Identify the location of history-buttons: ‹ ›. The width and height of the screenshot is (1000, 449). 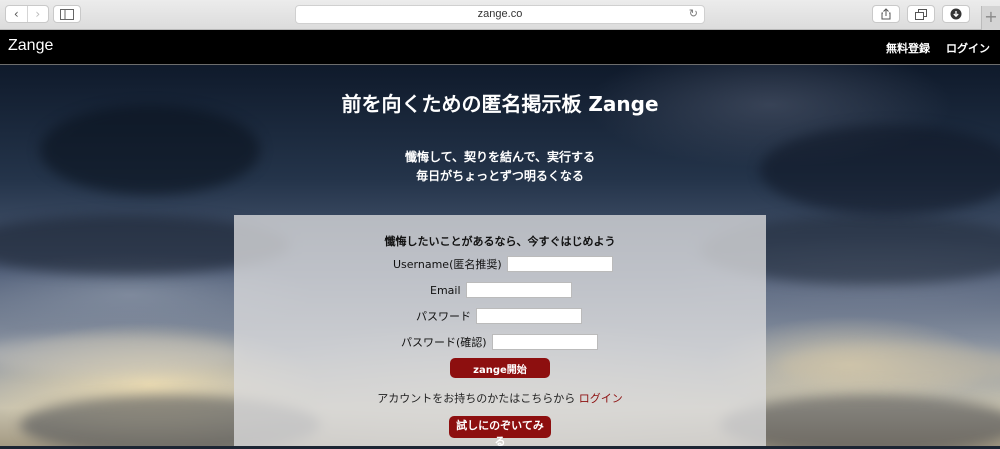
(27, 14).